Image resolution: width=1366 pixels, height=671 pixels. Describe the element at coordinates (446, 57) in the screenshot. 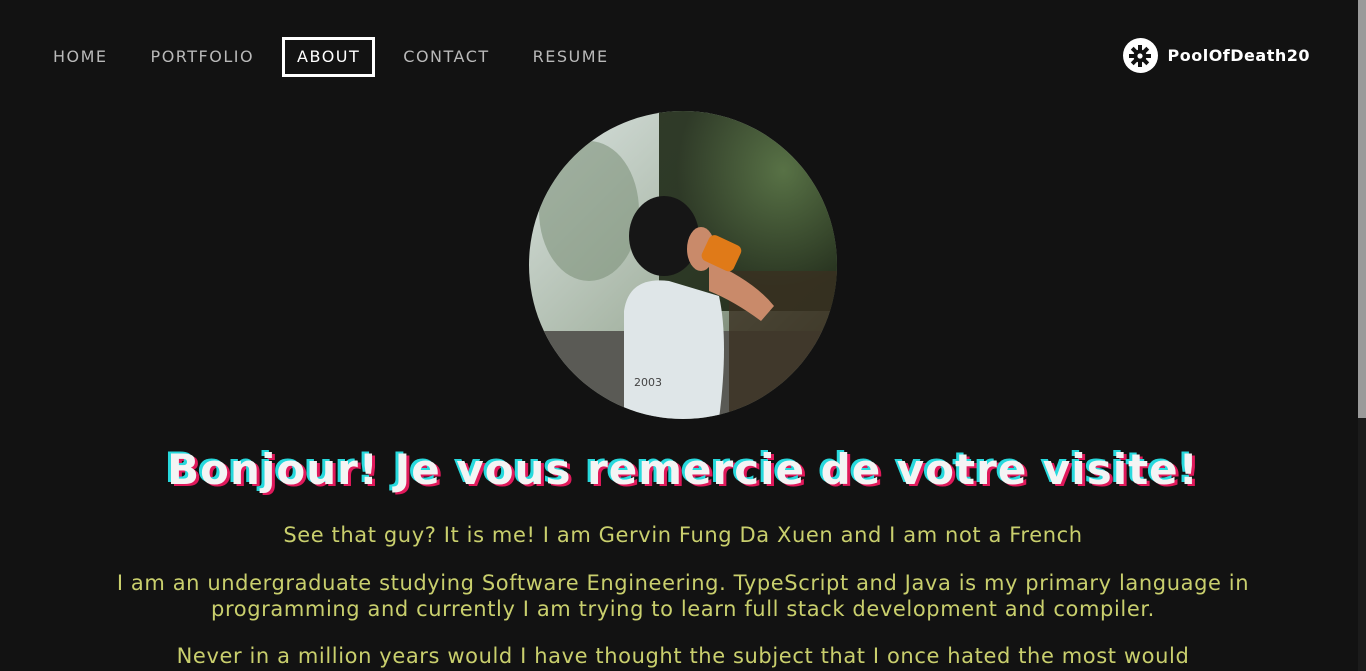

I see `nav-contact: CONTACT` at that location.